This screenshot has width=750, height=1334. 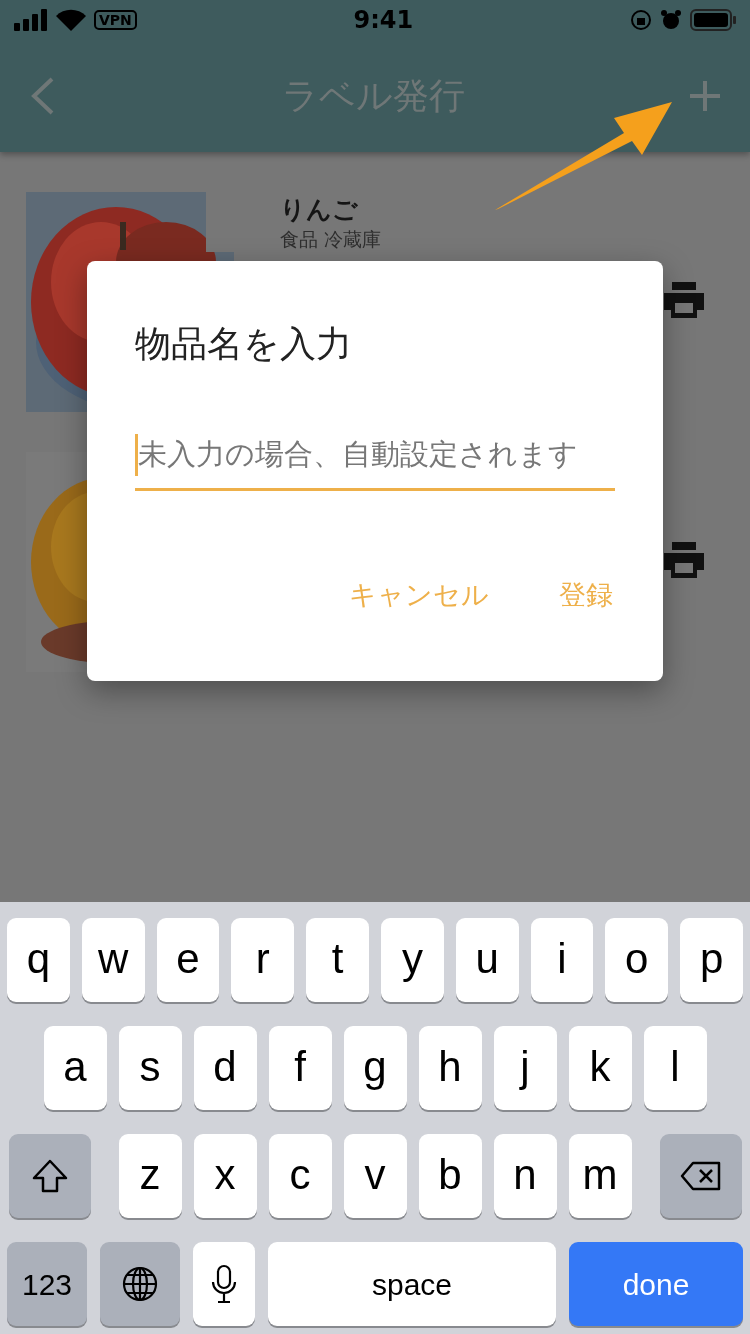 What do you see at coordinates (713, 20) in the screenshot?
I see `battery-icon` at bounding box center [713, 20].